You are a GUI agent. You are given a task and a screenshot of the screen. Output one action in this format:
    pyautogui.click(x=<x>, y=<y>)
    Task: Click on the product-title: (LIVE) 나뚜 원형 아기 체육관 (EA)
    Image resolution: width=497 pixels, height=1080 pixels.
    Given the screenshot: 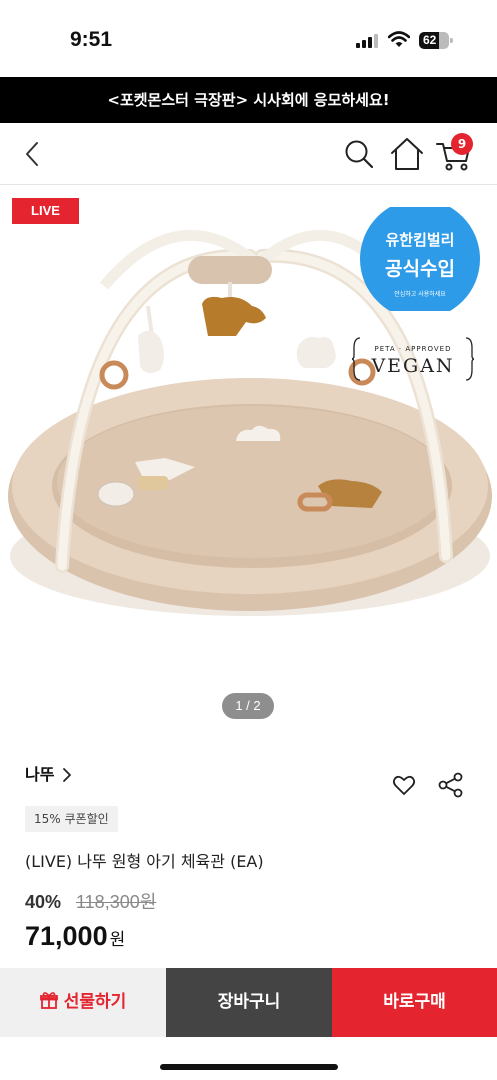 What is the action you would take?
    pyautogui.click(x=144, y=861)
    